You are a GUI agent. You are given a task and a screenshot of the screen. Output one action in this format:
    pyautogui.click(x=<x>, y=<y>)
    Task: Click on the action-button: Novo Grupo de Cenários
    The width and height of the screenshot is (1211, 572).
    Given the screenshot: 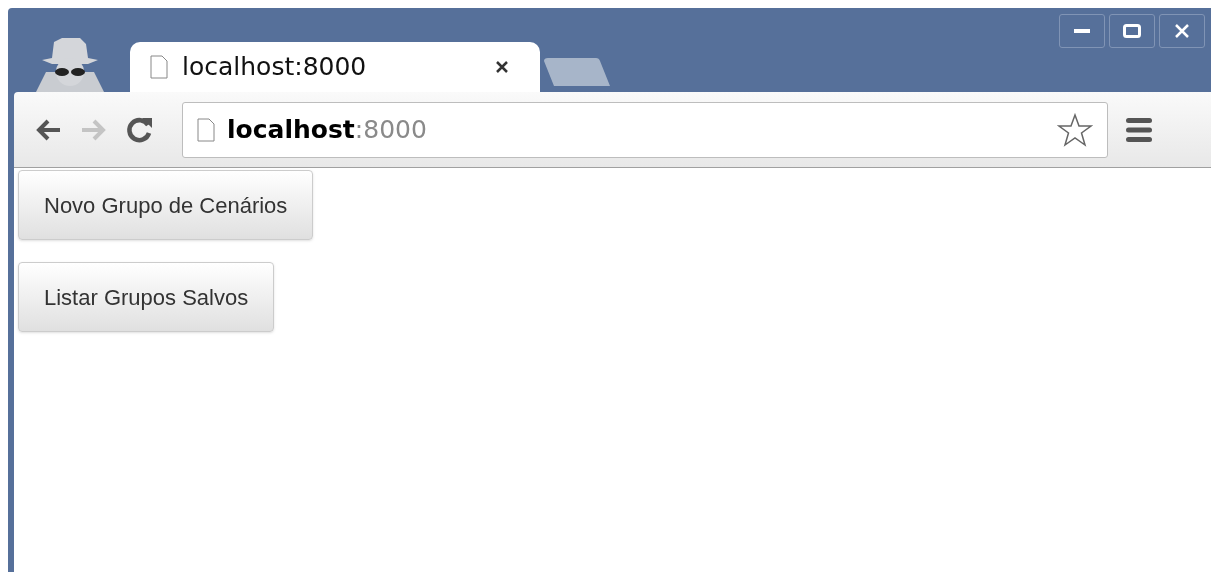 What is the action you would take?
    pyautogui.click(x=166, y=205)
    